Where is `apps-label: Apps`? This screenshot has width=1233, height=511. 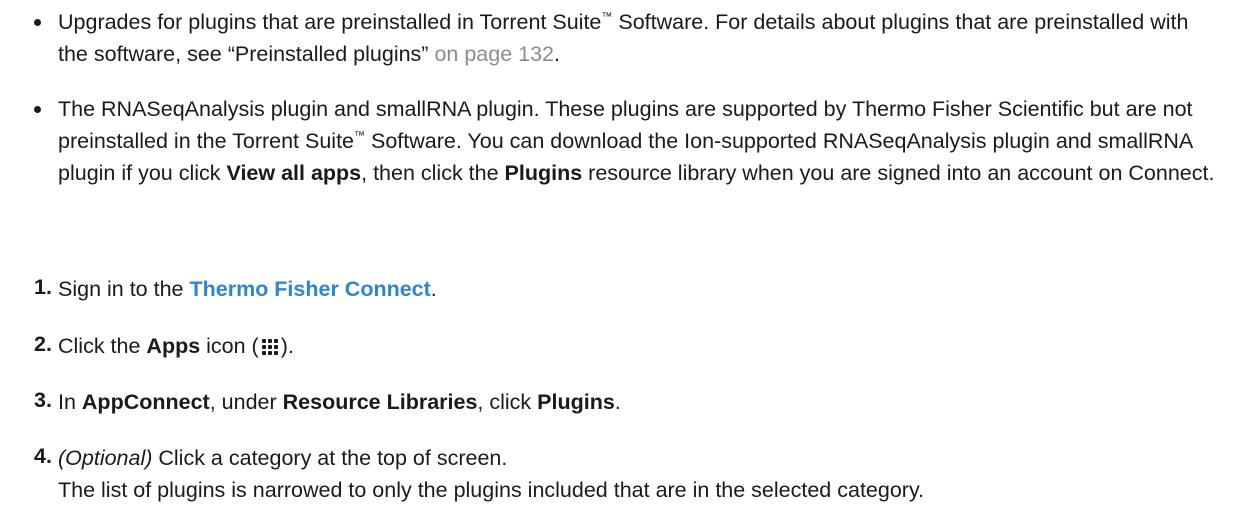
apps-label: Apps is located at coordinates (173, 346).